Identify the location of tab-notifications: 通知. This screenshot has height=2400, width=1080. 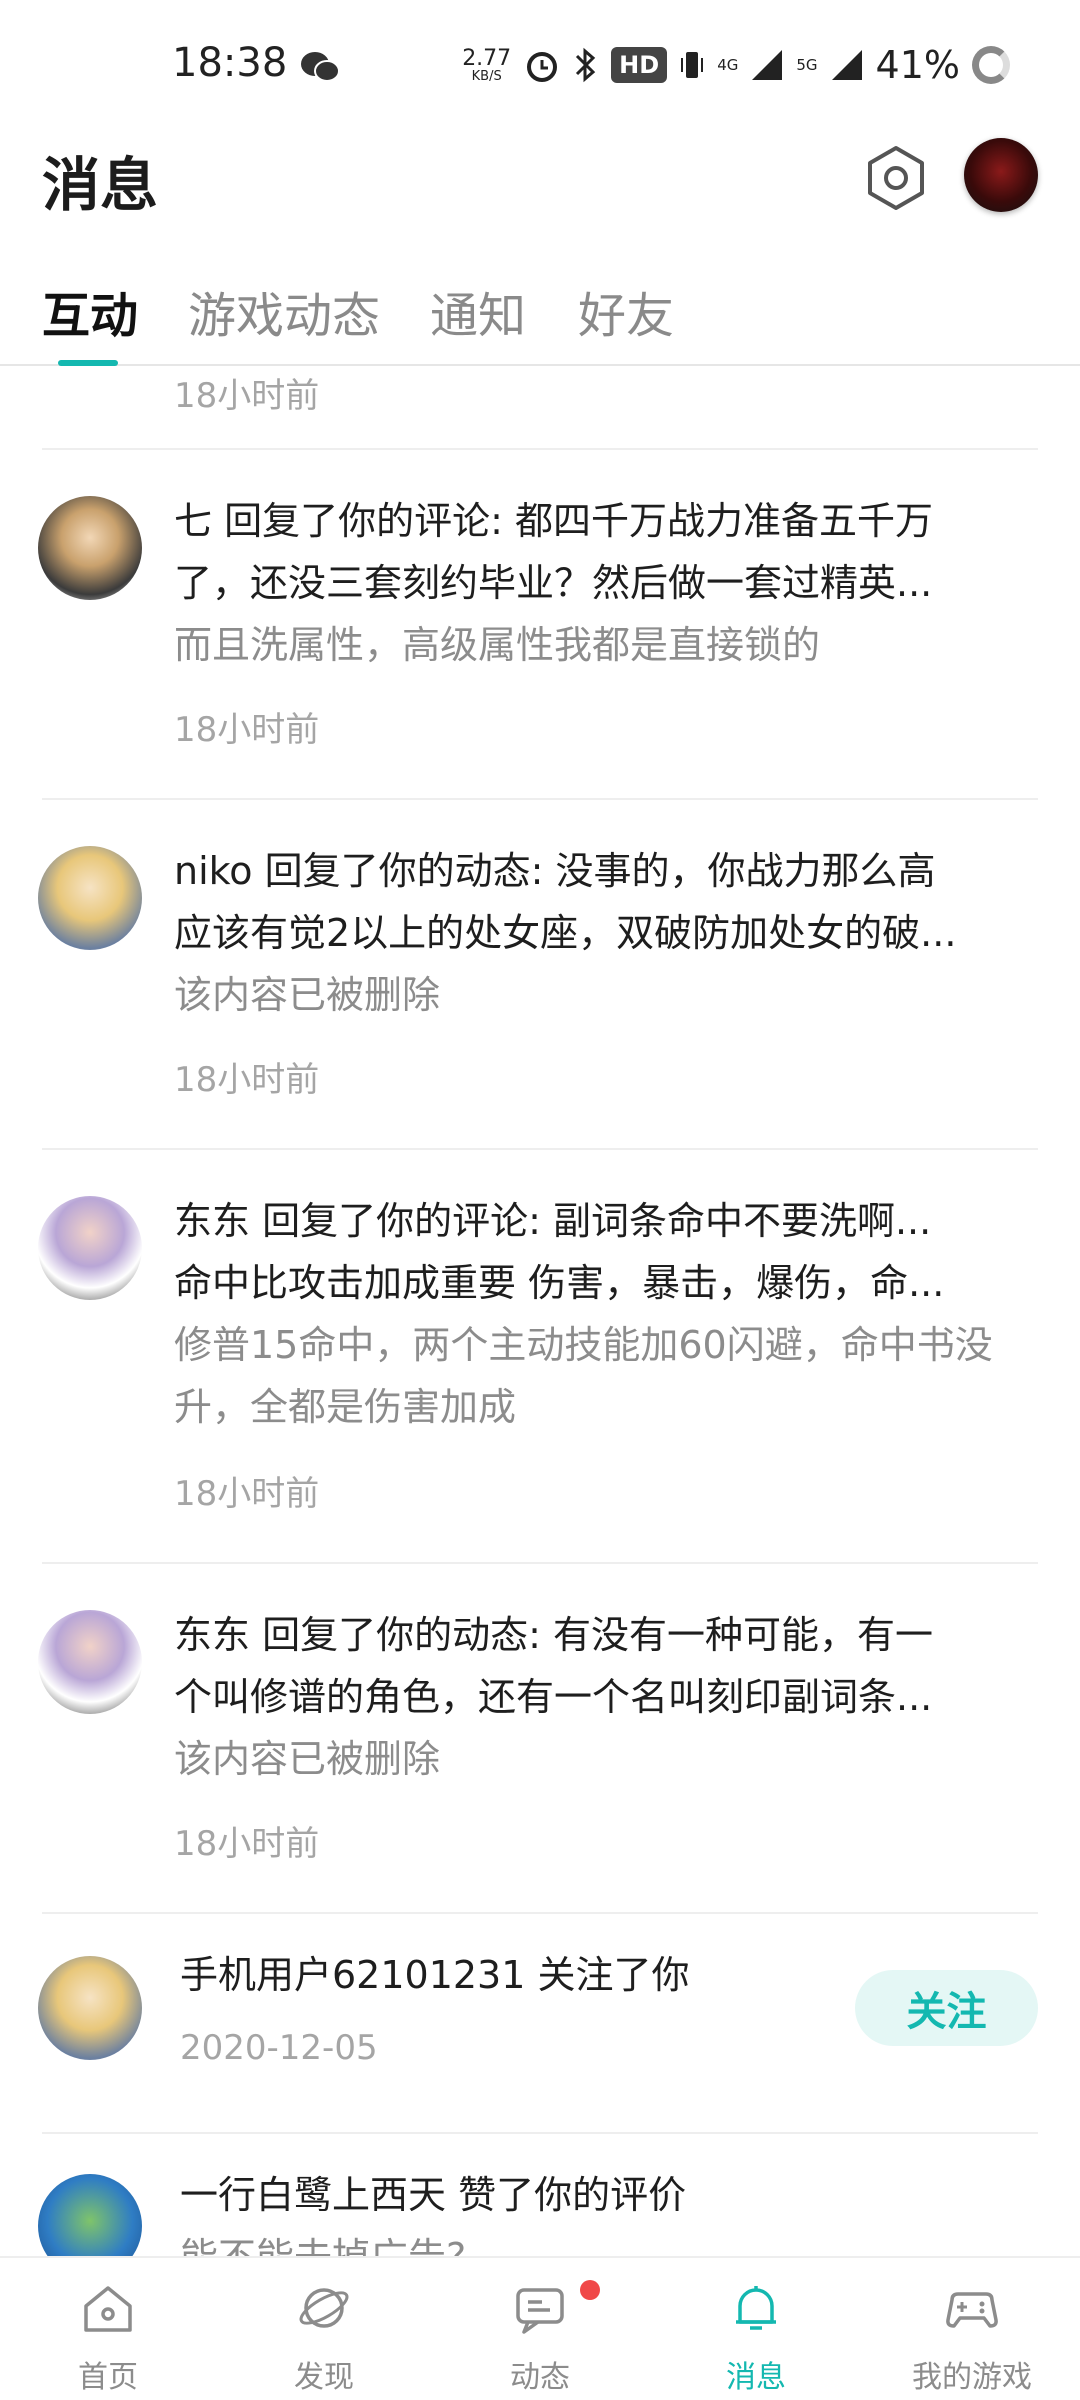
(478, 311).